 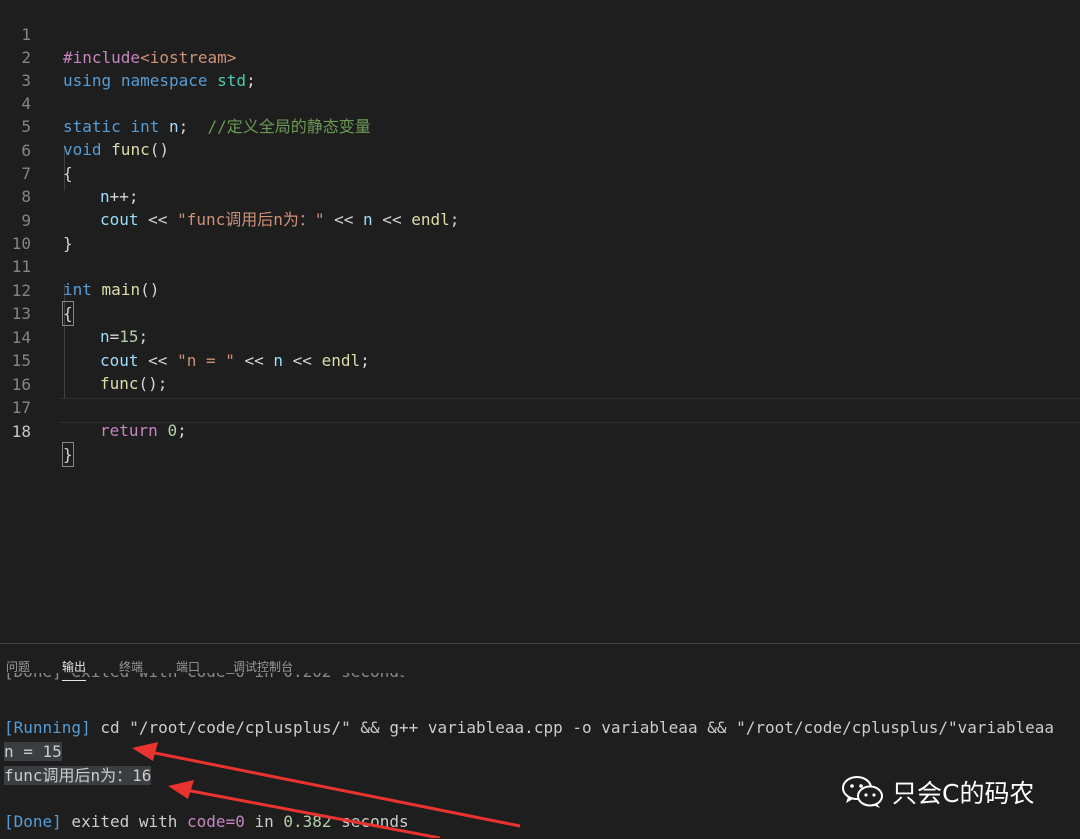 I want to click on code-line-18: 18 }, so click(x=540, y=432).